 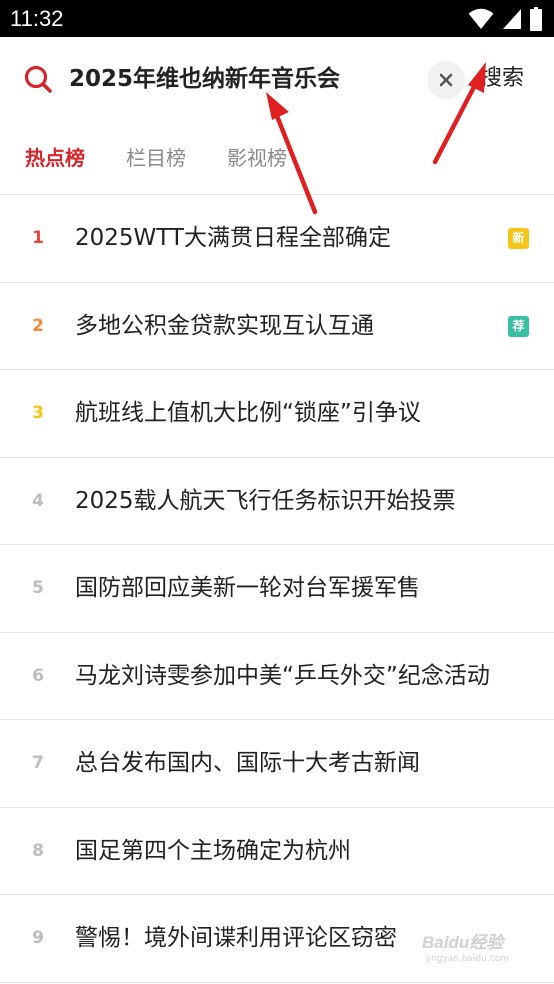 I want to click on battery-icon, so click(x=536, y=19).